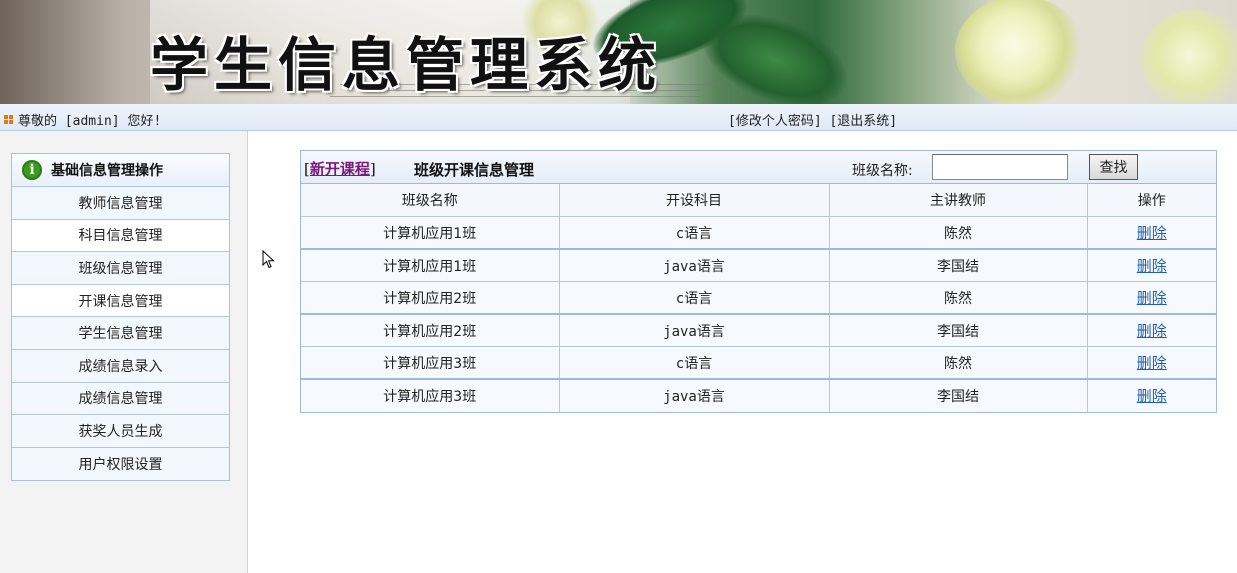 The height and width of the screenshot is (573, 1237). What do you see at coordinates (120, 464) in the screenshot?
I see `sidebar-item-permission: 用户权限设置` at bounding box center [120, 464].